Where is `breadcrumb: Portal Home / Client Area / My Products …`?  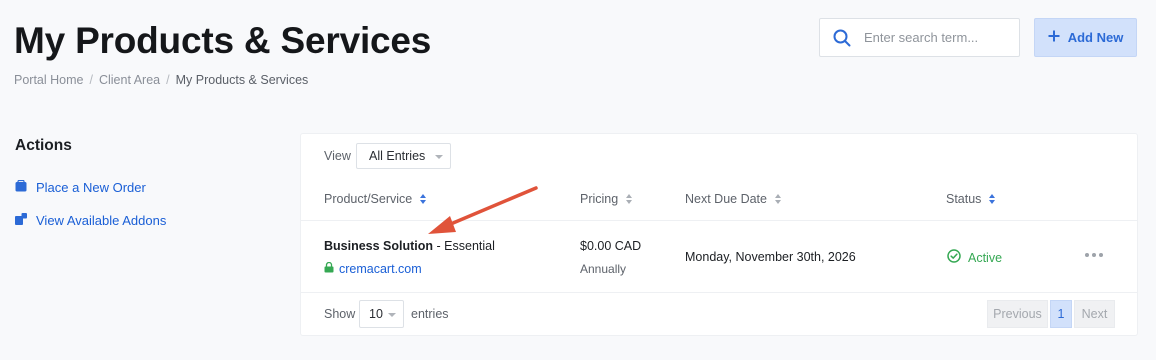 breadcrumb: Portal Home / Client Area / My Products … is located at coordinates (161, 80).